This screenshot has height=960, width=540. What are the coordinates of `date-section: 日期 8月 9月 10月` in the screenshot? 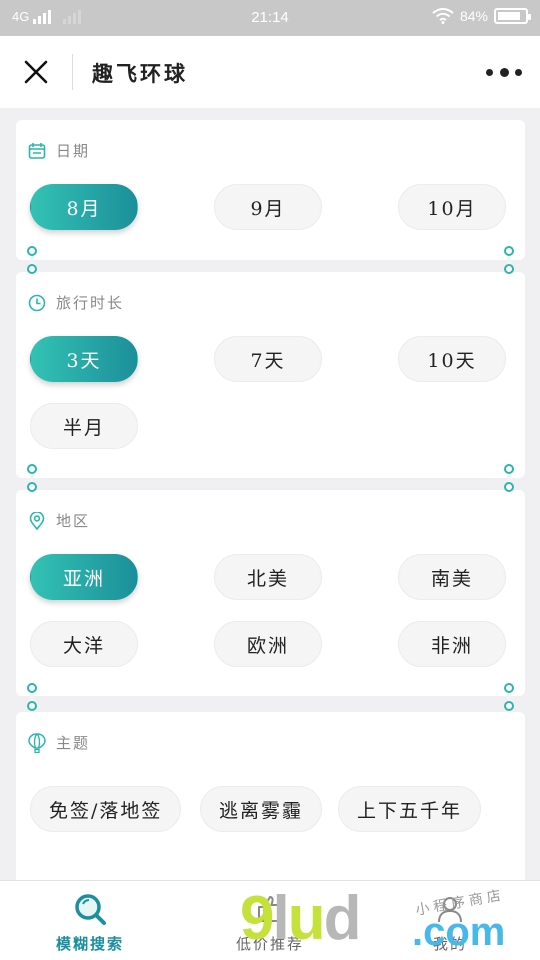 It's located at (270, 190).